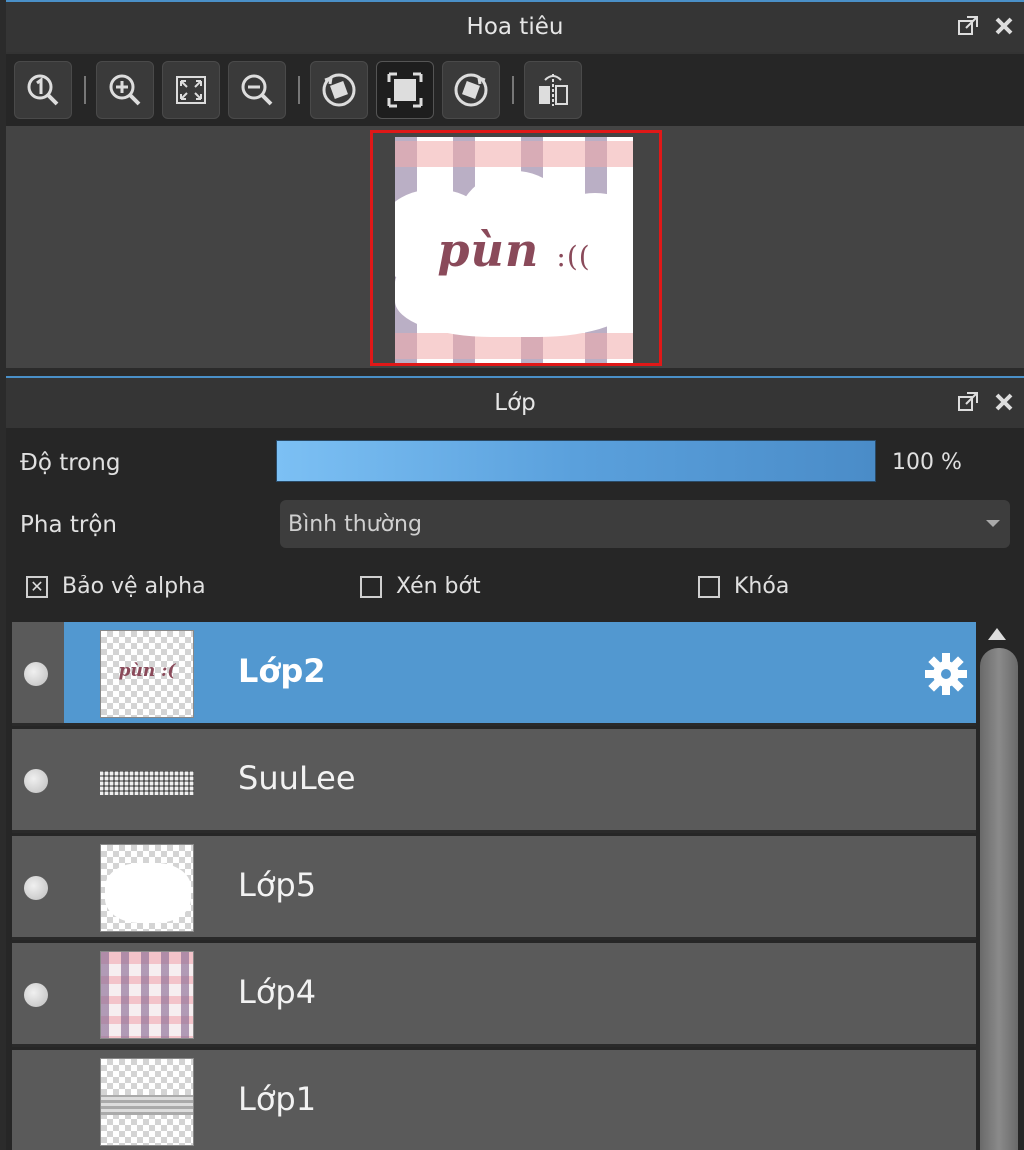  What do you see at coordinates (438, 586) in the screenshot?
I see `clipping-label: Xén bớt` at bounding box center [438, 586].